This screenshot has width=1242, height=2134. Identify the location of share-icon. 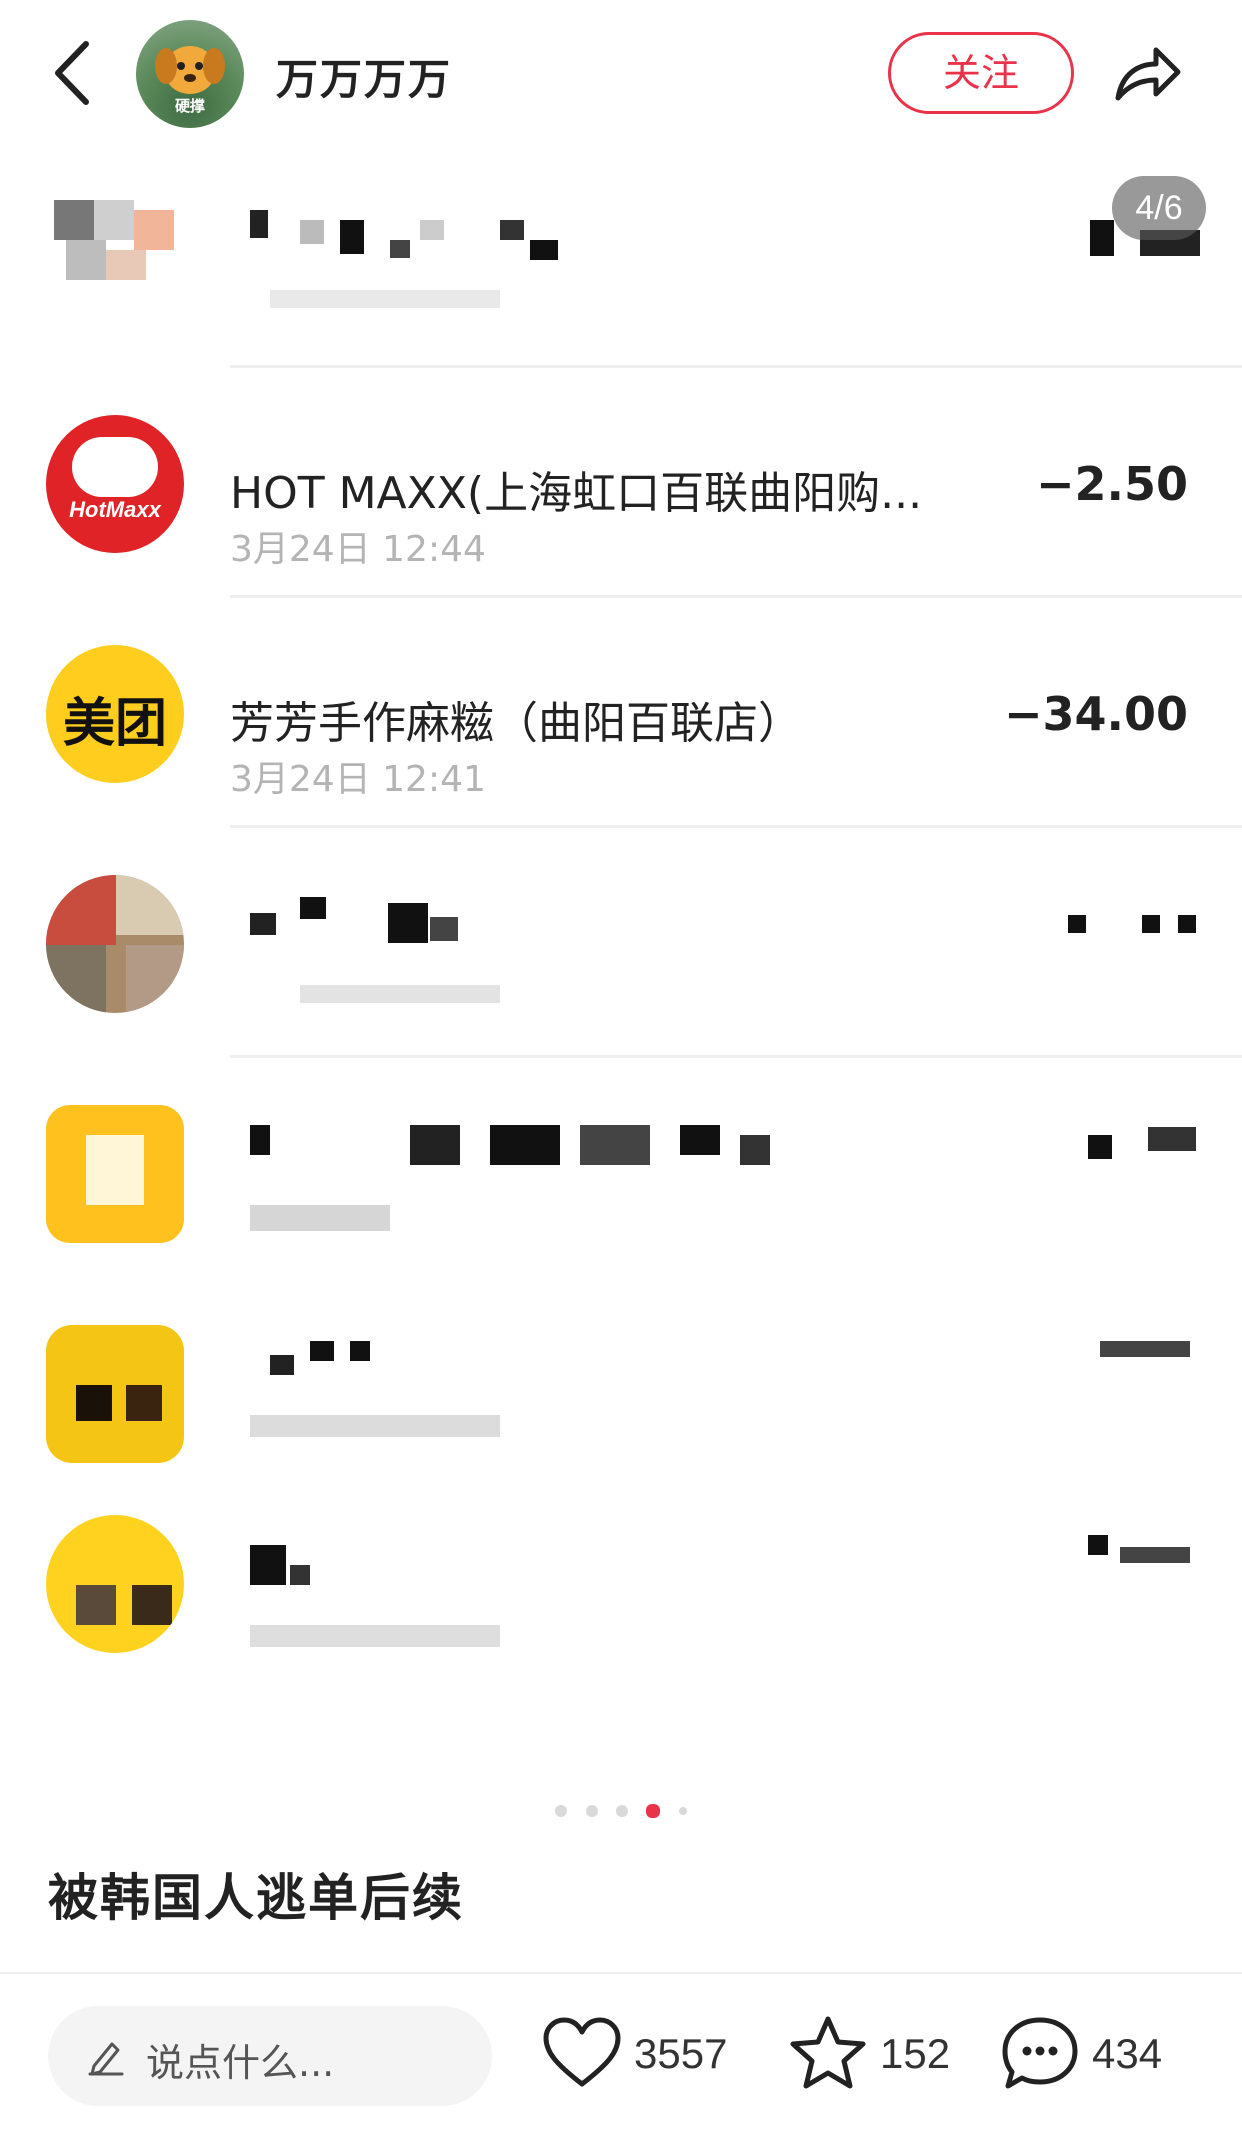
(1148, 73).